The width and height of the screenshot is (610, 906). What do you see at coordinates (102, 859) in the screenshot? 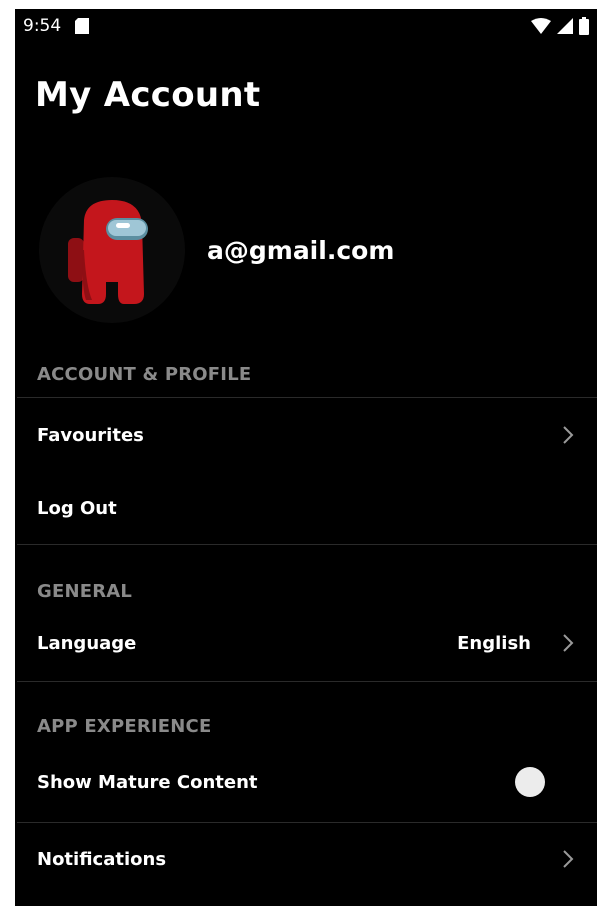
I see `notifications-label: Notifications` at bounding box center [102, 859].